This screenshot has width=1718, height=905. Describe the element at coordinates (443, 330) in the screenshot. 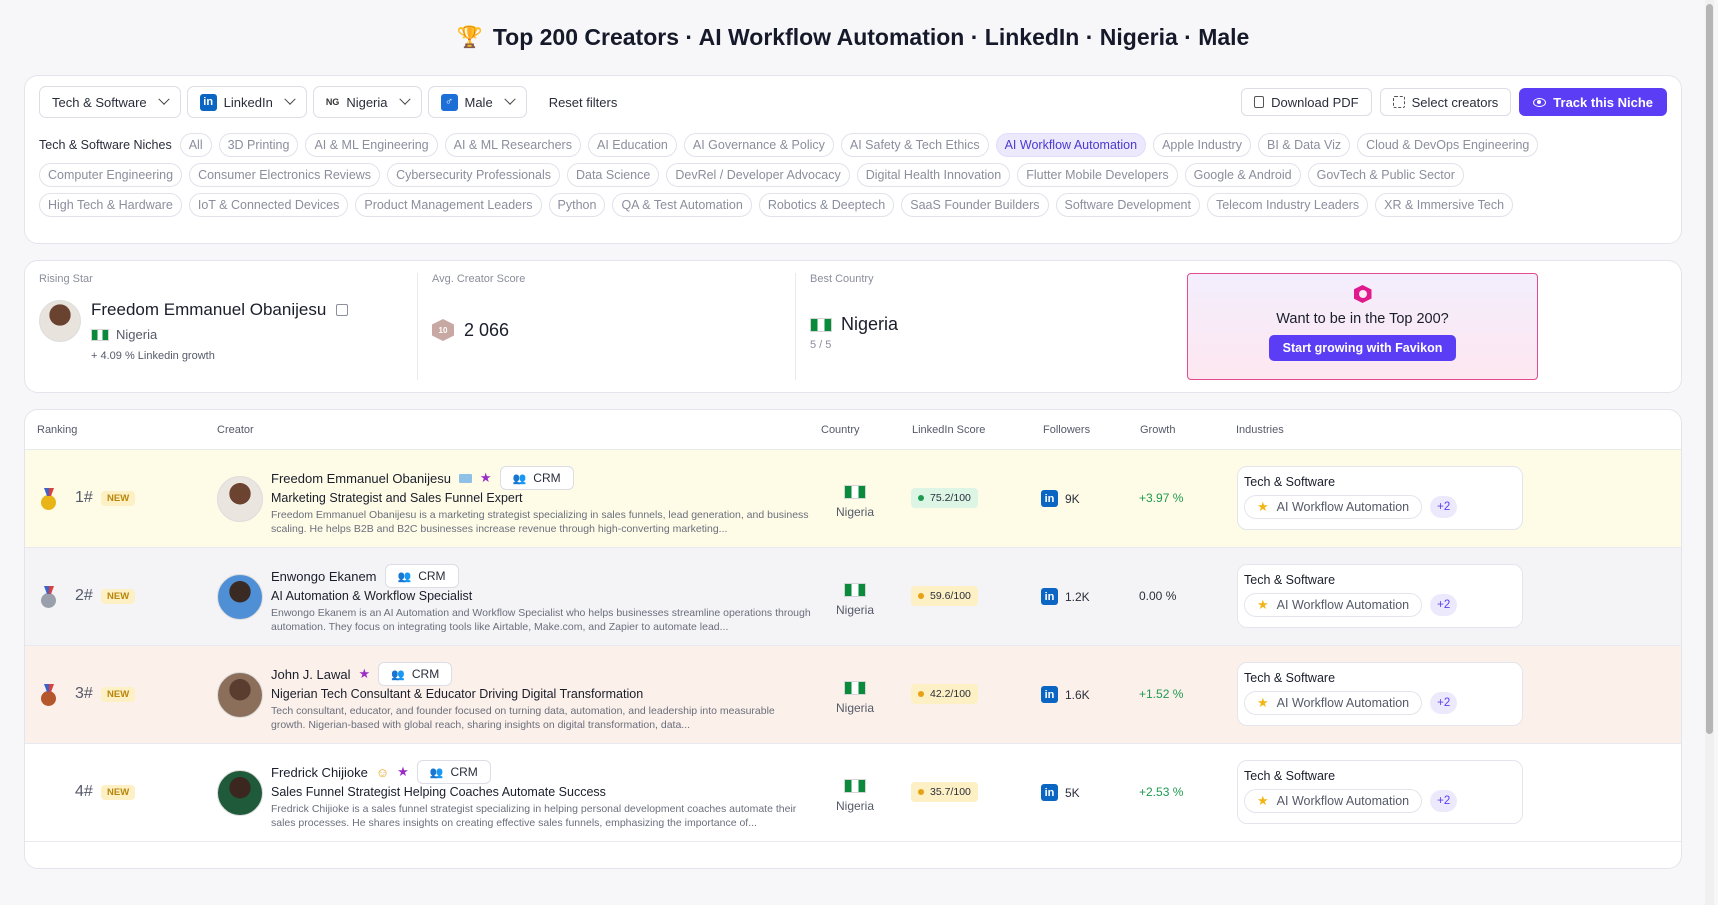

I see `rank-badge-icon: 10` at that location.